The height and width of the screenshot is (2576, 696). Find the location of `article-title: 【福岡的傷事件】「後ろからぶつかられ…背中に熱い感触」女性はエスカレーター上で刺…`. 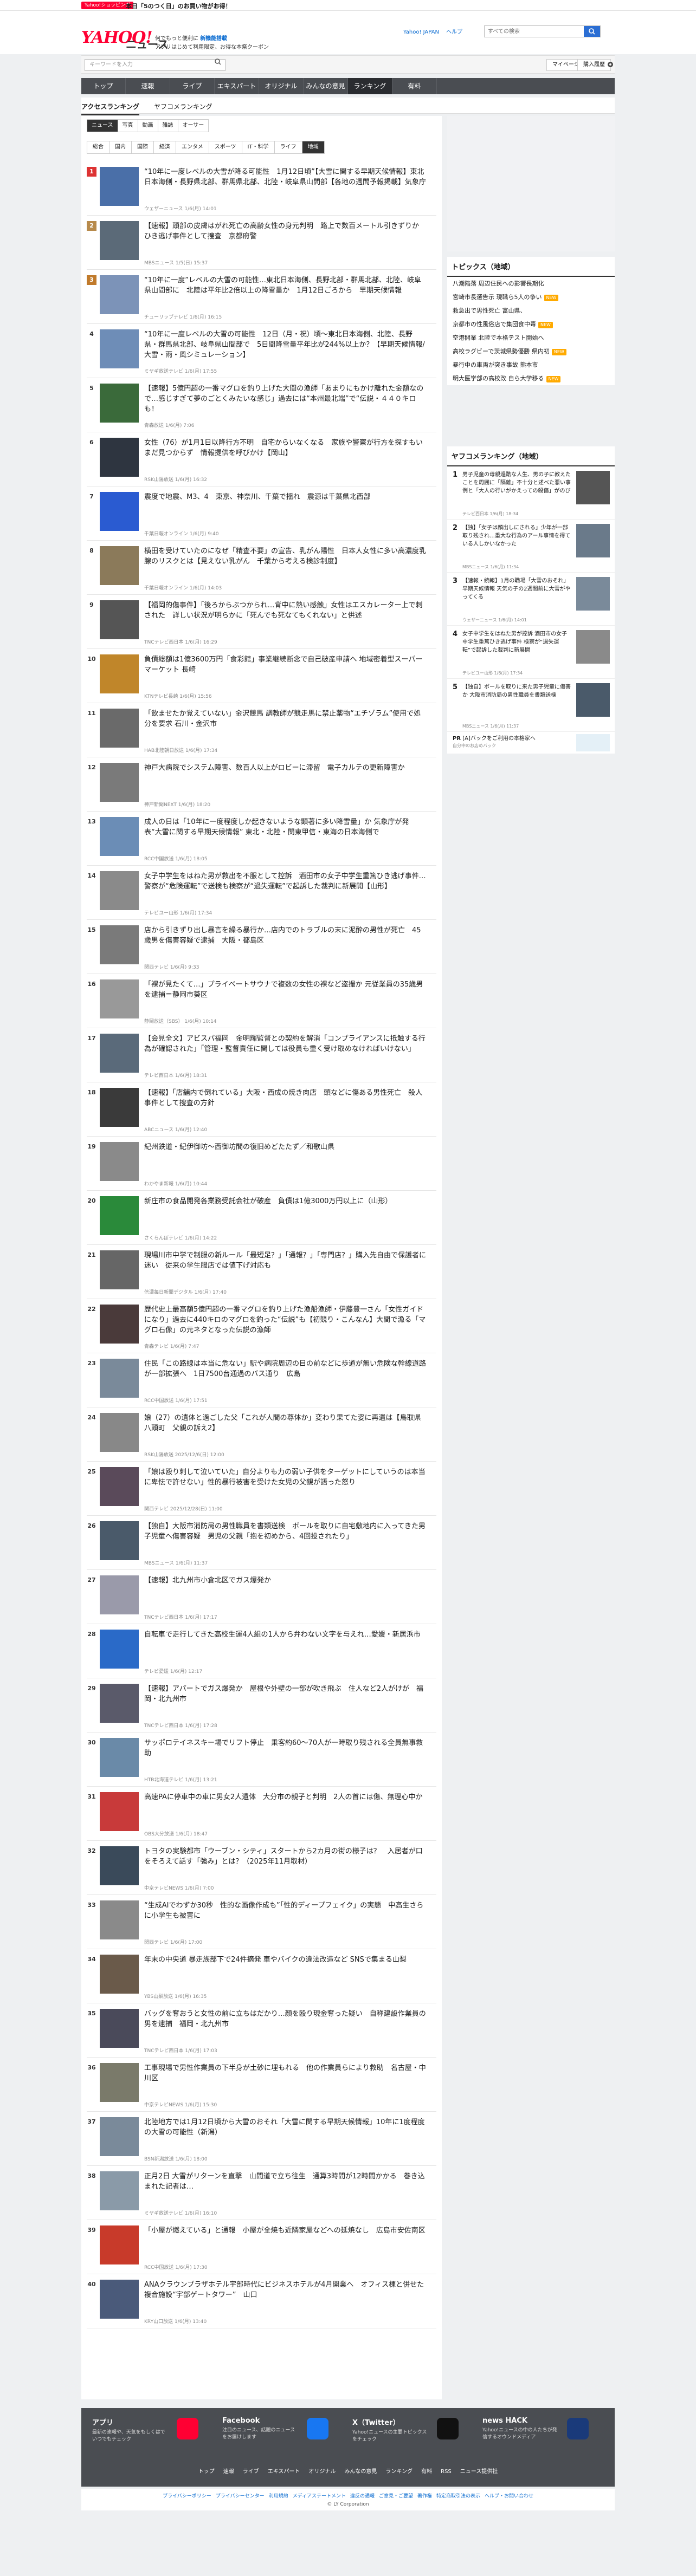

article-title: 【福岡的傷事件】「後ろからぶつかられ…背中に熱い感触」女性はエスカレーター上で刺… is located at coordinates (285, 610).